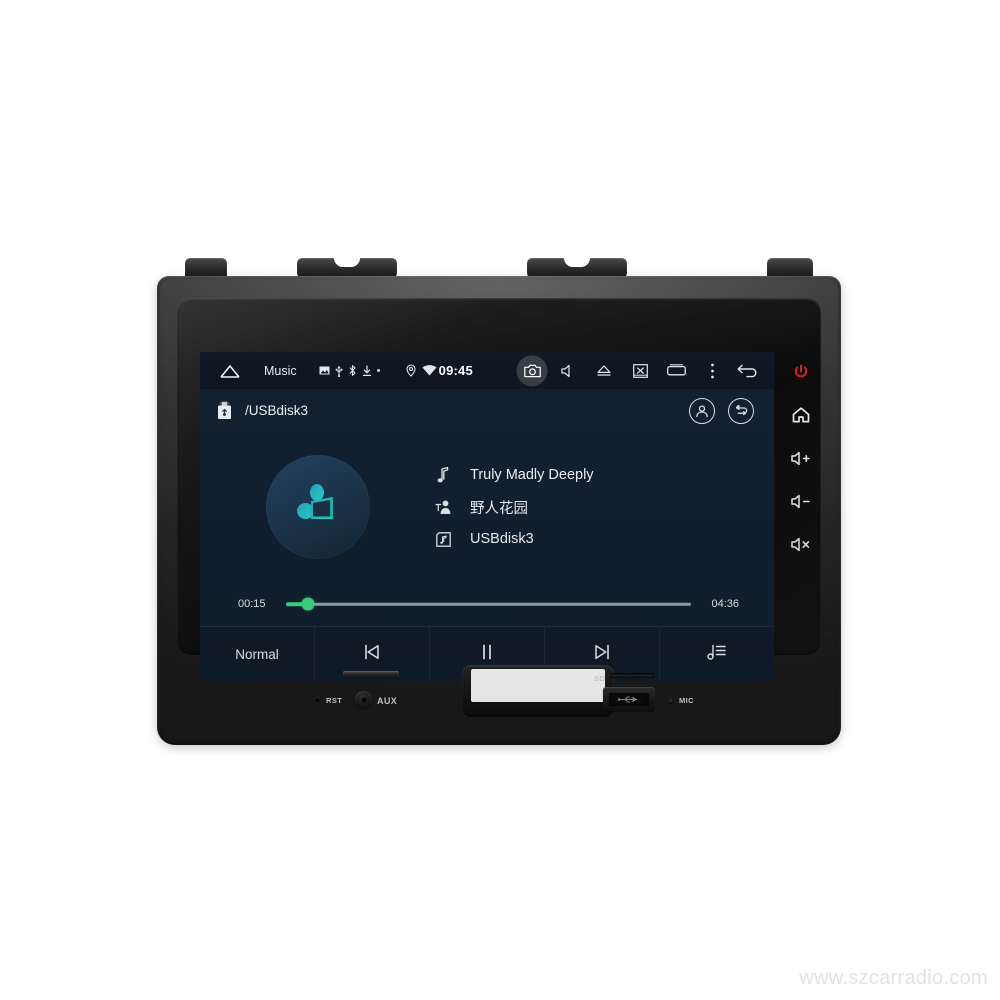 The image size is (1000, 1000). What do you see at coordinates (632, 676) in the screenshot?
I see `sd-card-slot` at bounding box center [632, 676].